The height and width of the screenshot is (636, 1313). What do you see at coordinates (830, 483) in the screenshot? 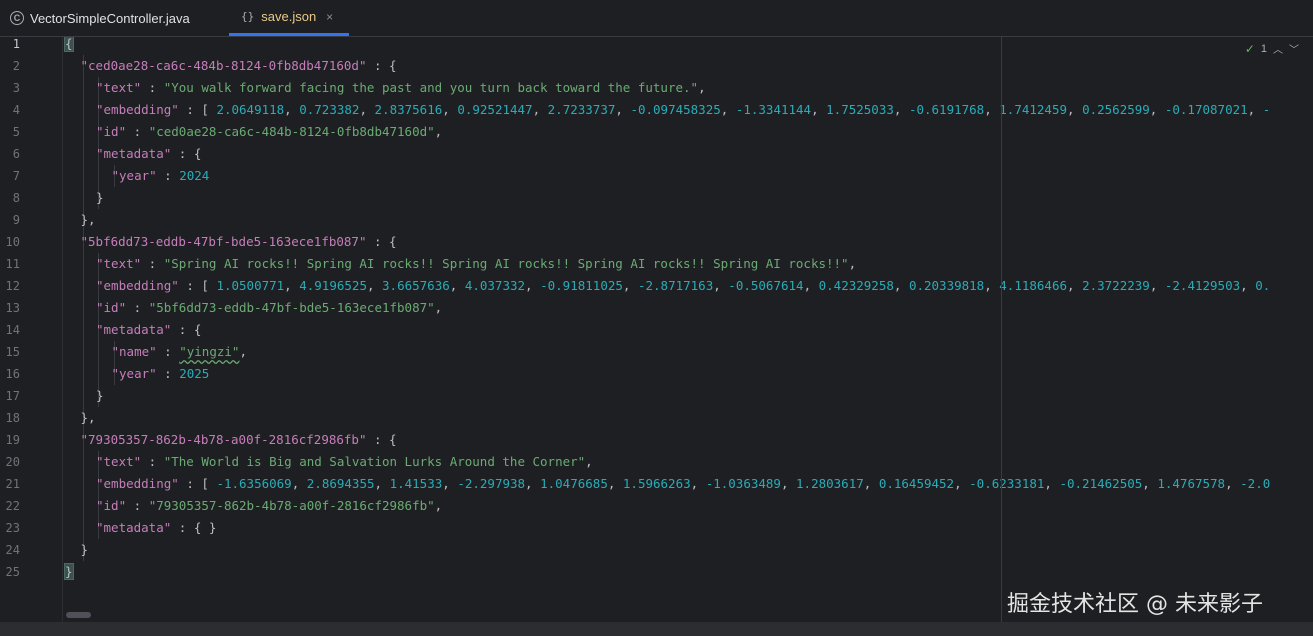
I see `code-token: 1.2803617` at bounding box center [830, 483].